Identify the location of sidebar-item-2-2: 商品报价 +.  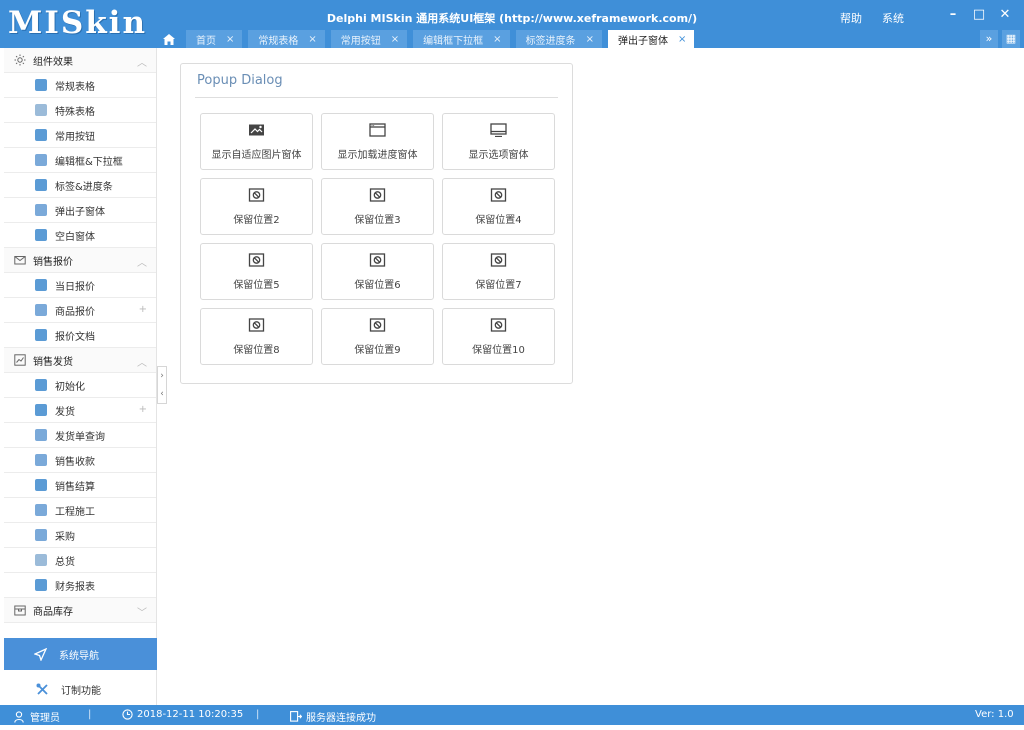
(80, 310).